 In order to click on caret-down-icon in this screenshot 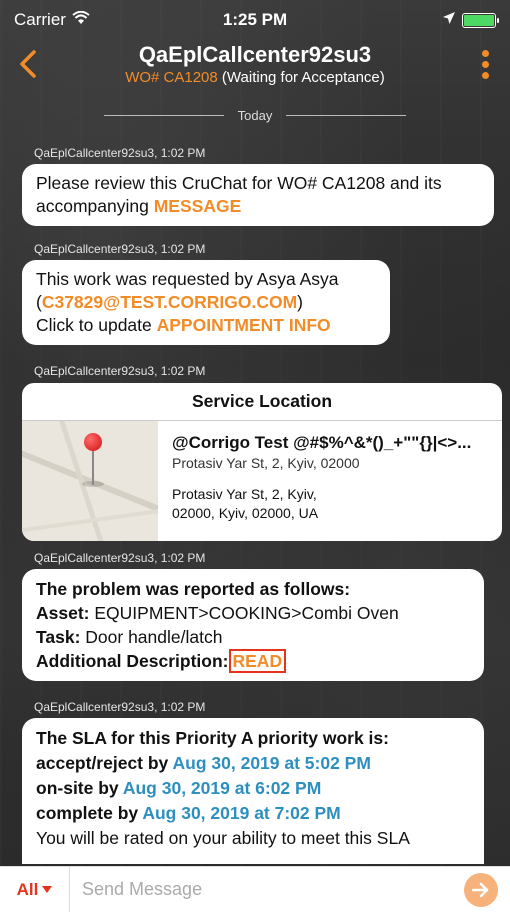, I will do `click(47, 889)`.